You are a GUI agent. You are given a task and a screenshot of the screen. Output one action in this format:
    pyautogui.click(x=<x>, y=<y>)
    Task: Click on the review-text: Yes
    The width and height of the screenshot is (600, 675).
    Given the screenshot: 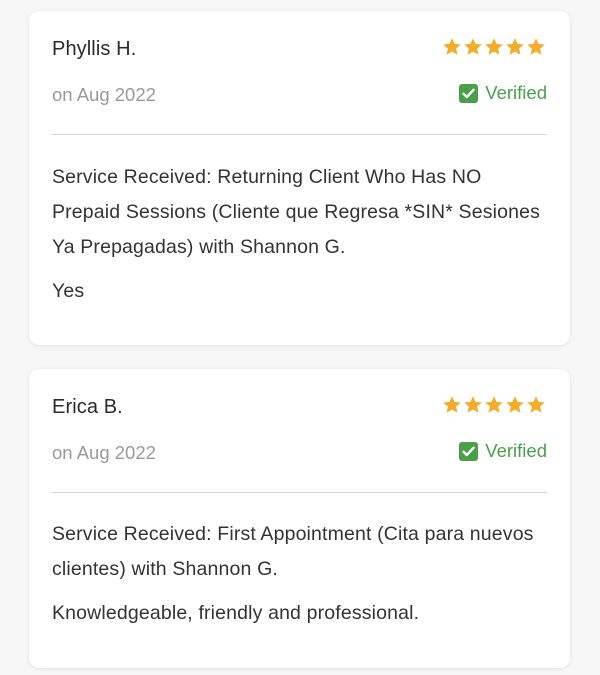 What is the action you would take?
    pyautogui.click(x=68, y=291)
    